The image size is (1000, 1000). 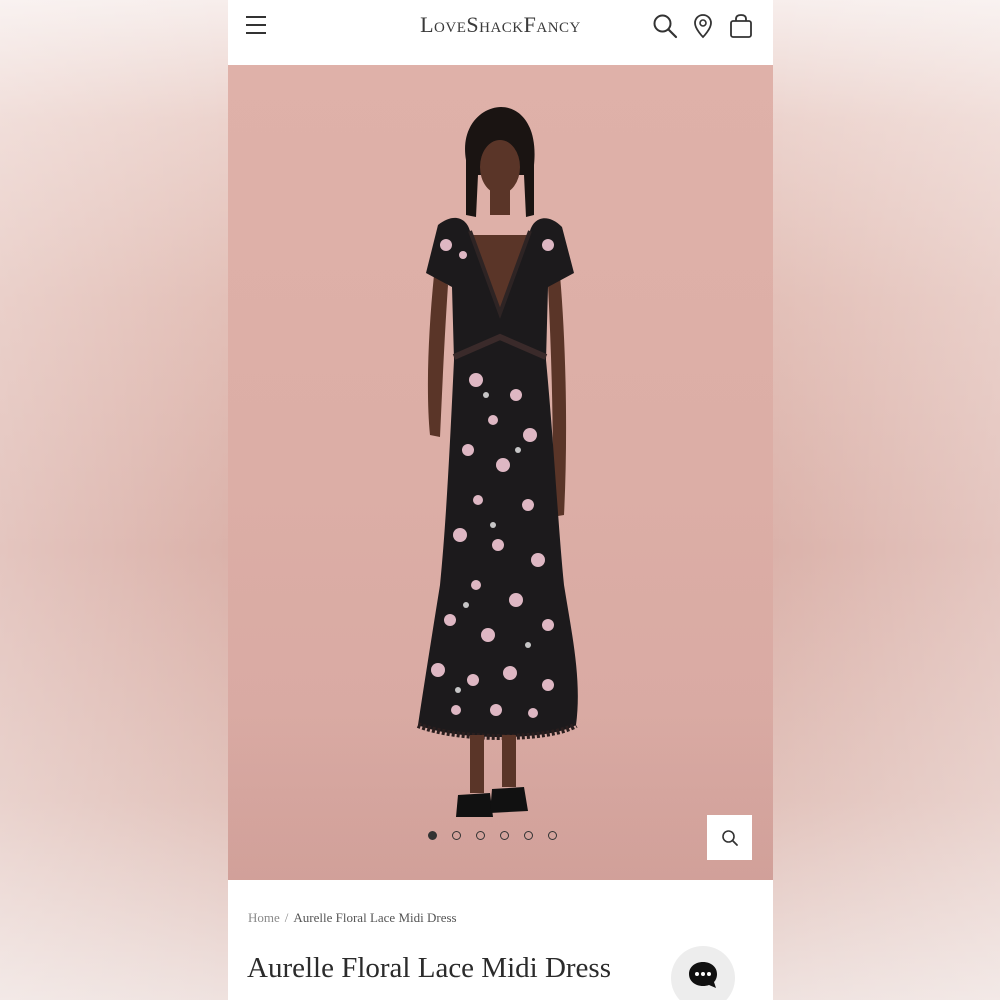 I want to click on model-in-floral-dress-image, so click(x=497, y=462).